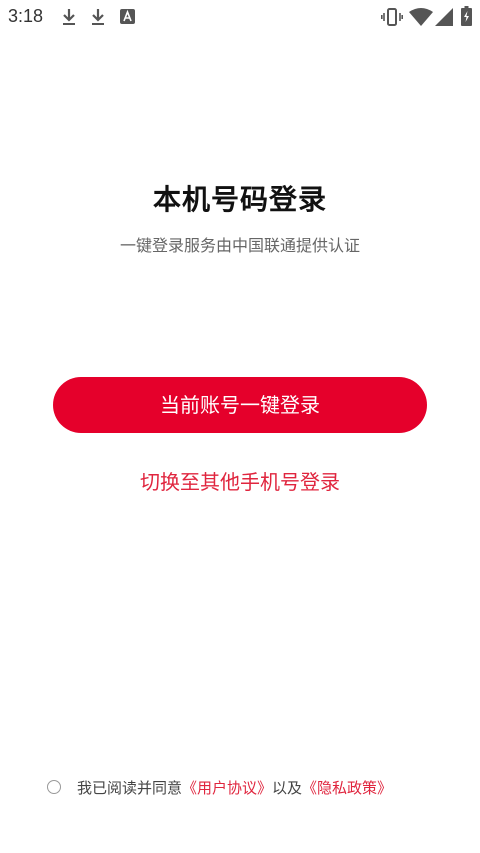 Image resolution: width=480 pixels, height=853 pixels. What do you see at coordinates (239, 199) in the screenshot?
I see `page-title: 本机号码登录` at bounding box center [239, 199].